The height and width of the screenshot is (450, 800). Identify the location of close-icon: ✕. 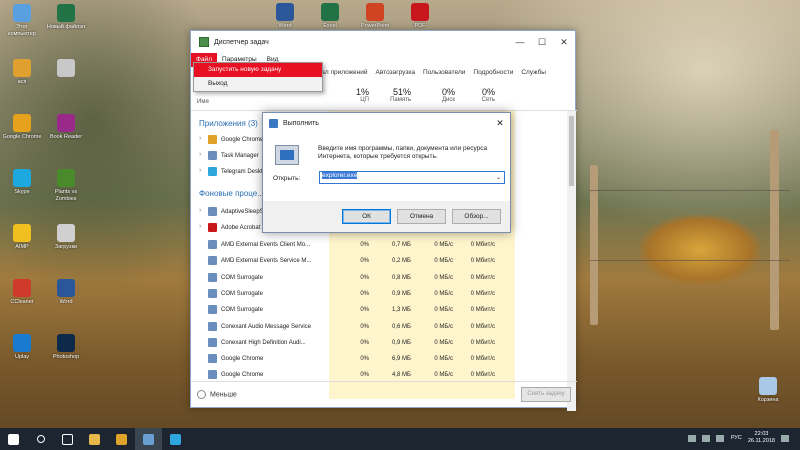
(500, 123).